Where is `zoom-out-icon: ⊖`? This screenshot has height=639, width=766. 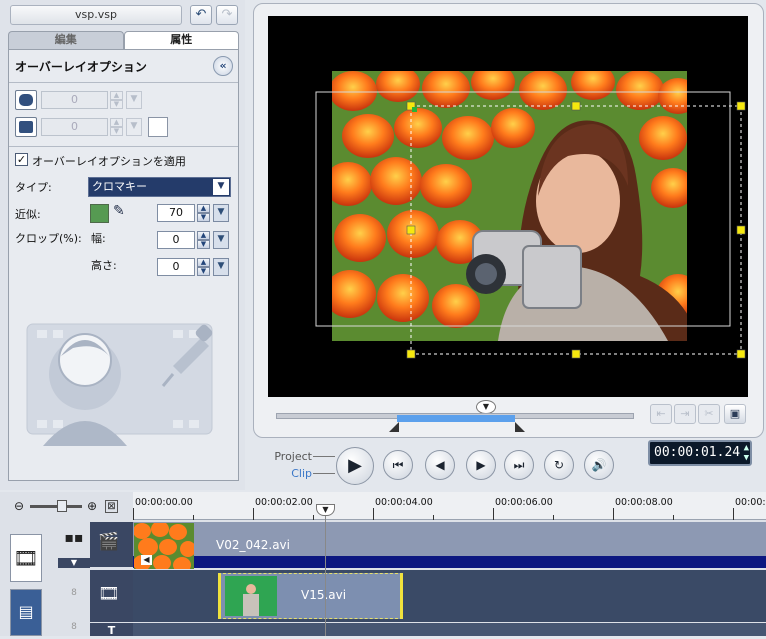
zoom-out-icon: ⊖ is located at coordinates (19, 506).